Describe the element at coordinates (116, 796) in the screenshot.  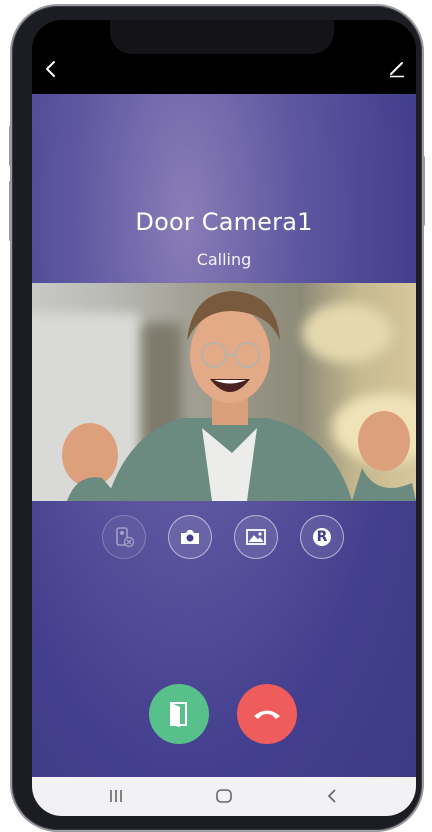
I see `recent-apps-icon` at that location.